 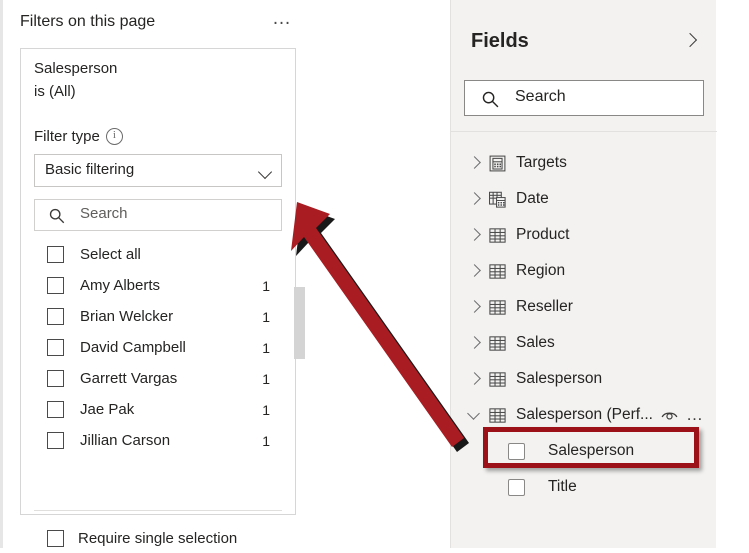 I want to click on fields-field-row: Title, so click(x=584, y=487).